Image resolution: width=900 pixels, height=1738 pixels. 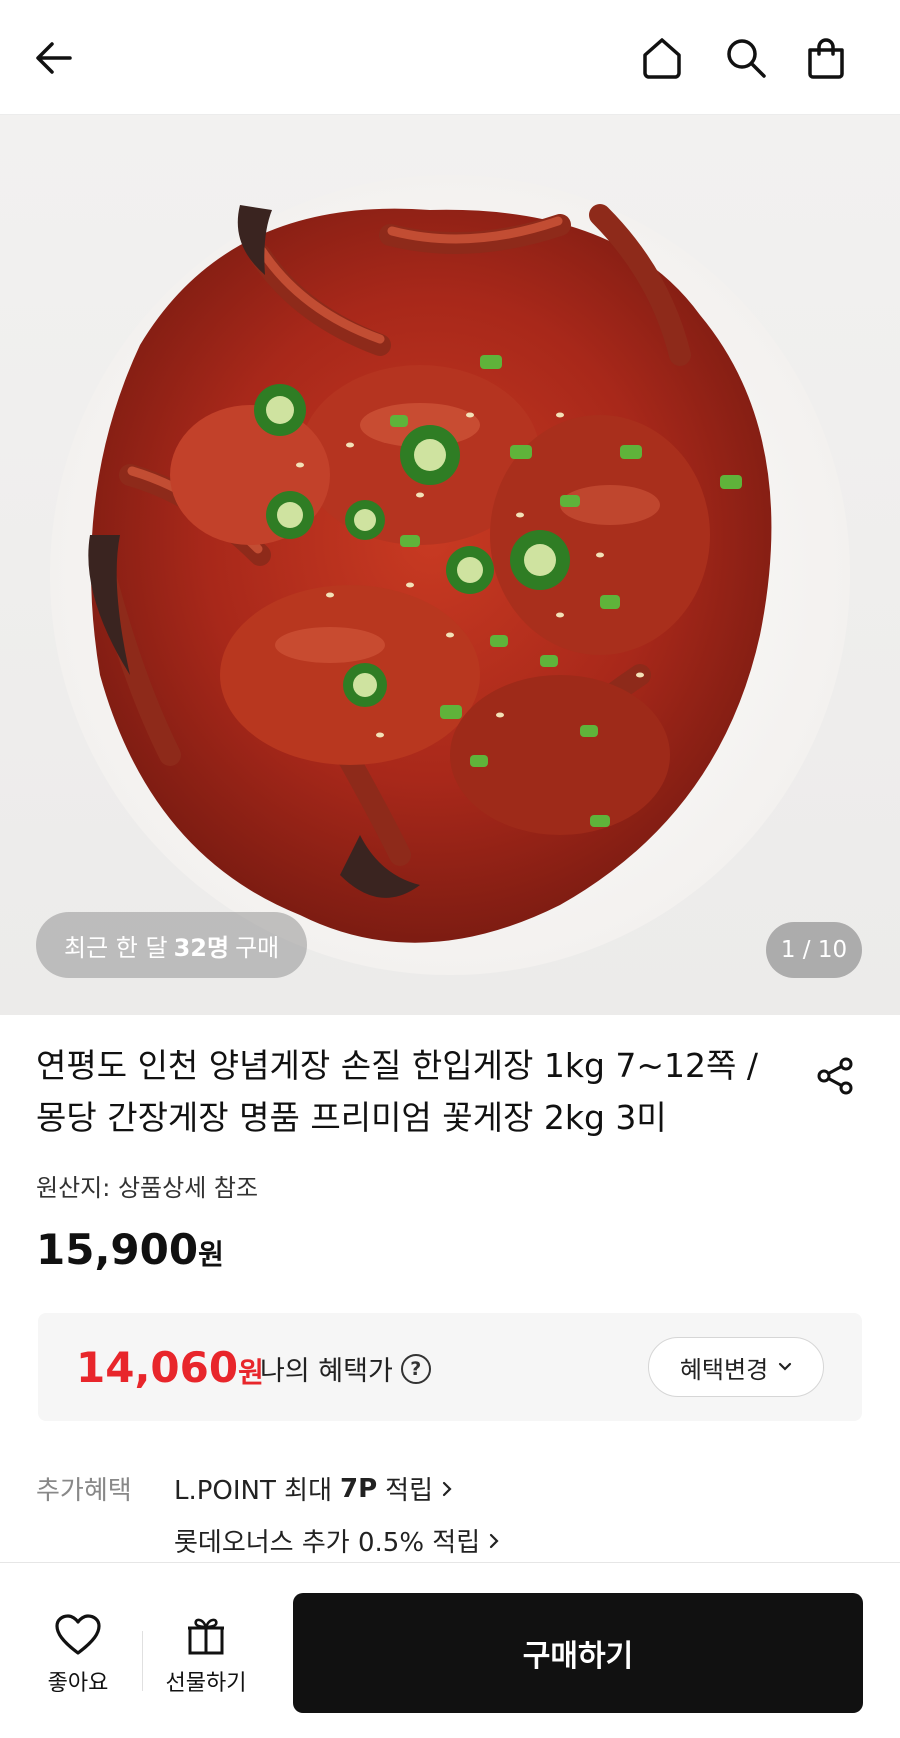 I want to click on change-benefit-button: 혜택변경, so click(x=736, y=1367).